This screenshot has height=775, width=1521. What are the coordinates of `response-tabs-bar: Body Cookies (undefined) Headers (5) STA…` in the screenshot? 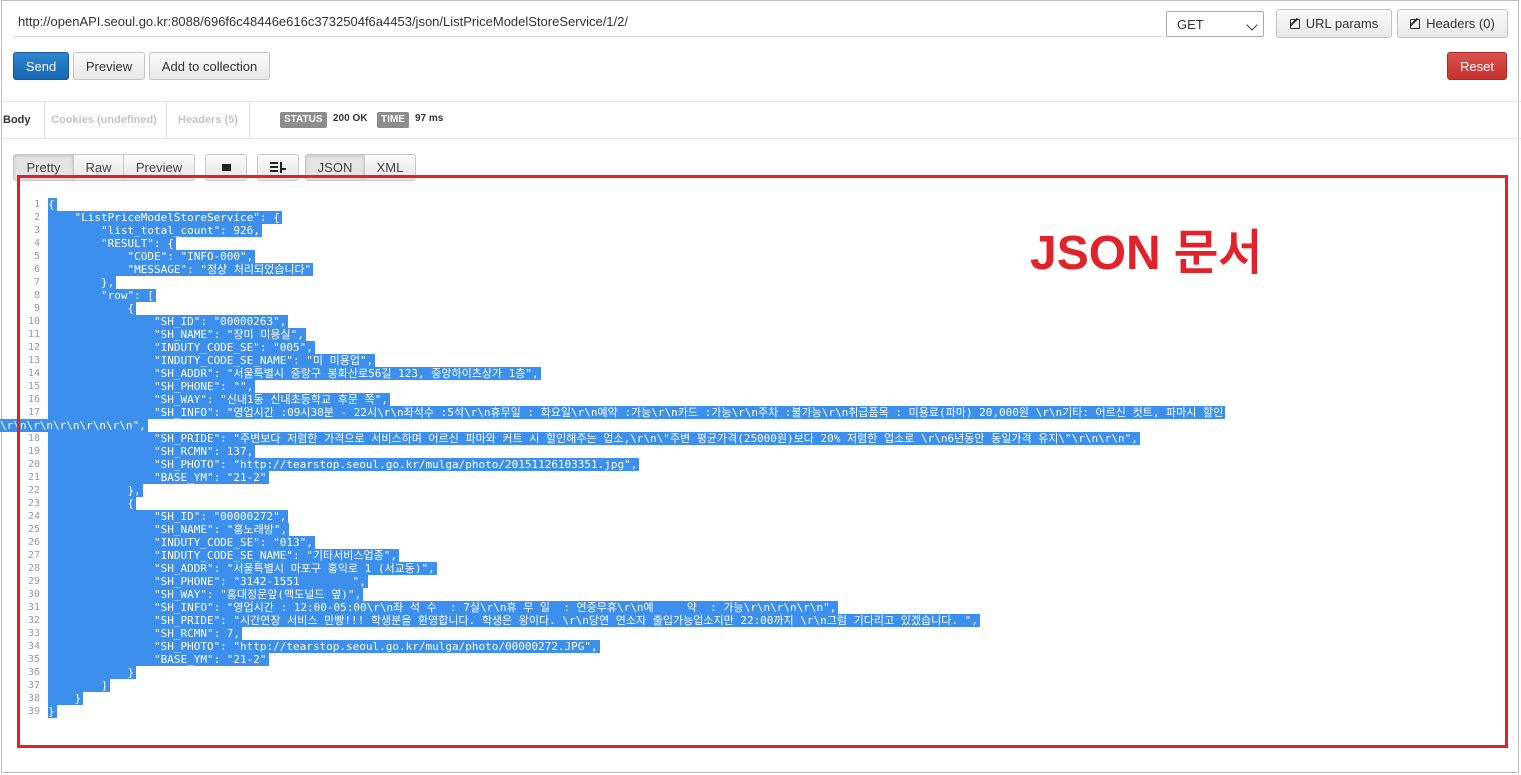 It's located at (760, 120).